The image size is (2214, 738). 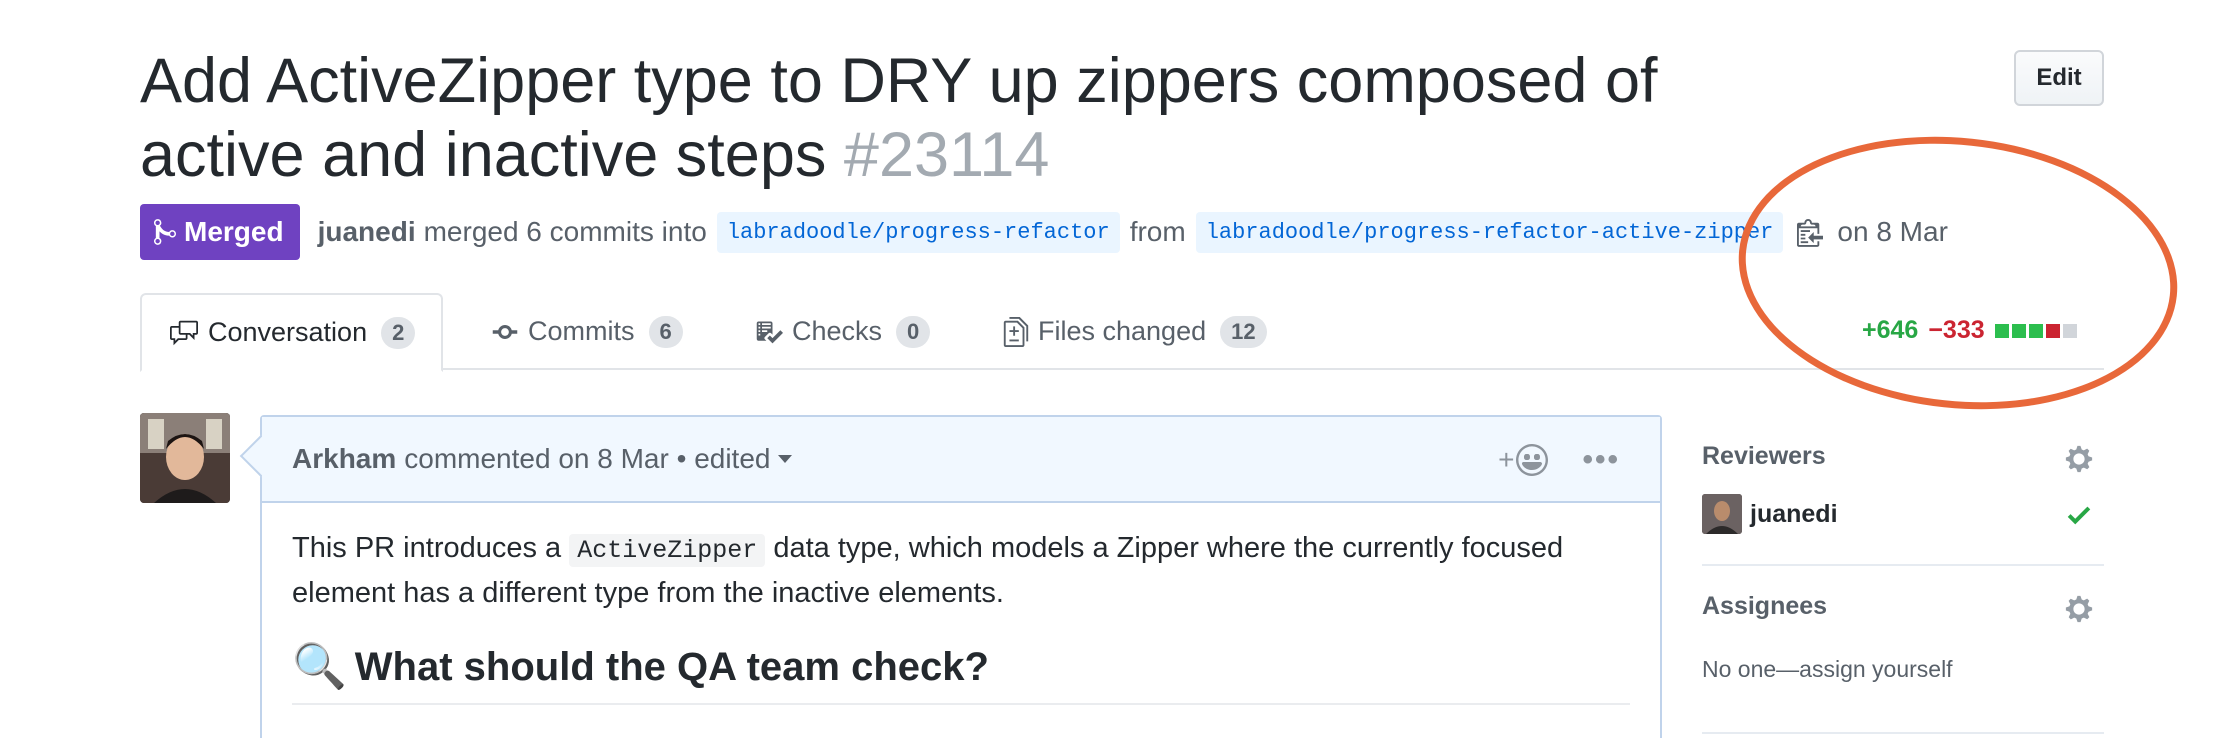 I want to click on annotation-ellipse, so click(x=1958, y=273).